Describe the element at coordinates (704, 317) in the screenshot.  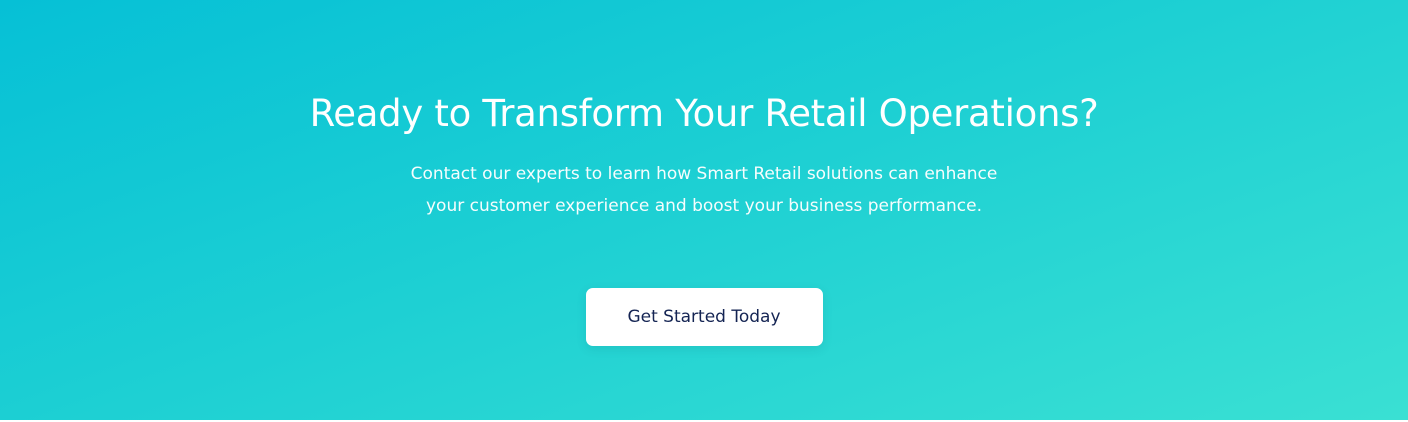
I see `get-started-button: Get Started Today` at that location.